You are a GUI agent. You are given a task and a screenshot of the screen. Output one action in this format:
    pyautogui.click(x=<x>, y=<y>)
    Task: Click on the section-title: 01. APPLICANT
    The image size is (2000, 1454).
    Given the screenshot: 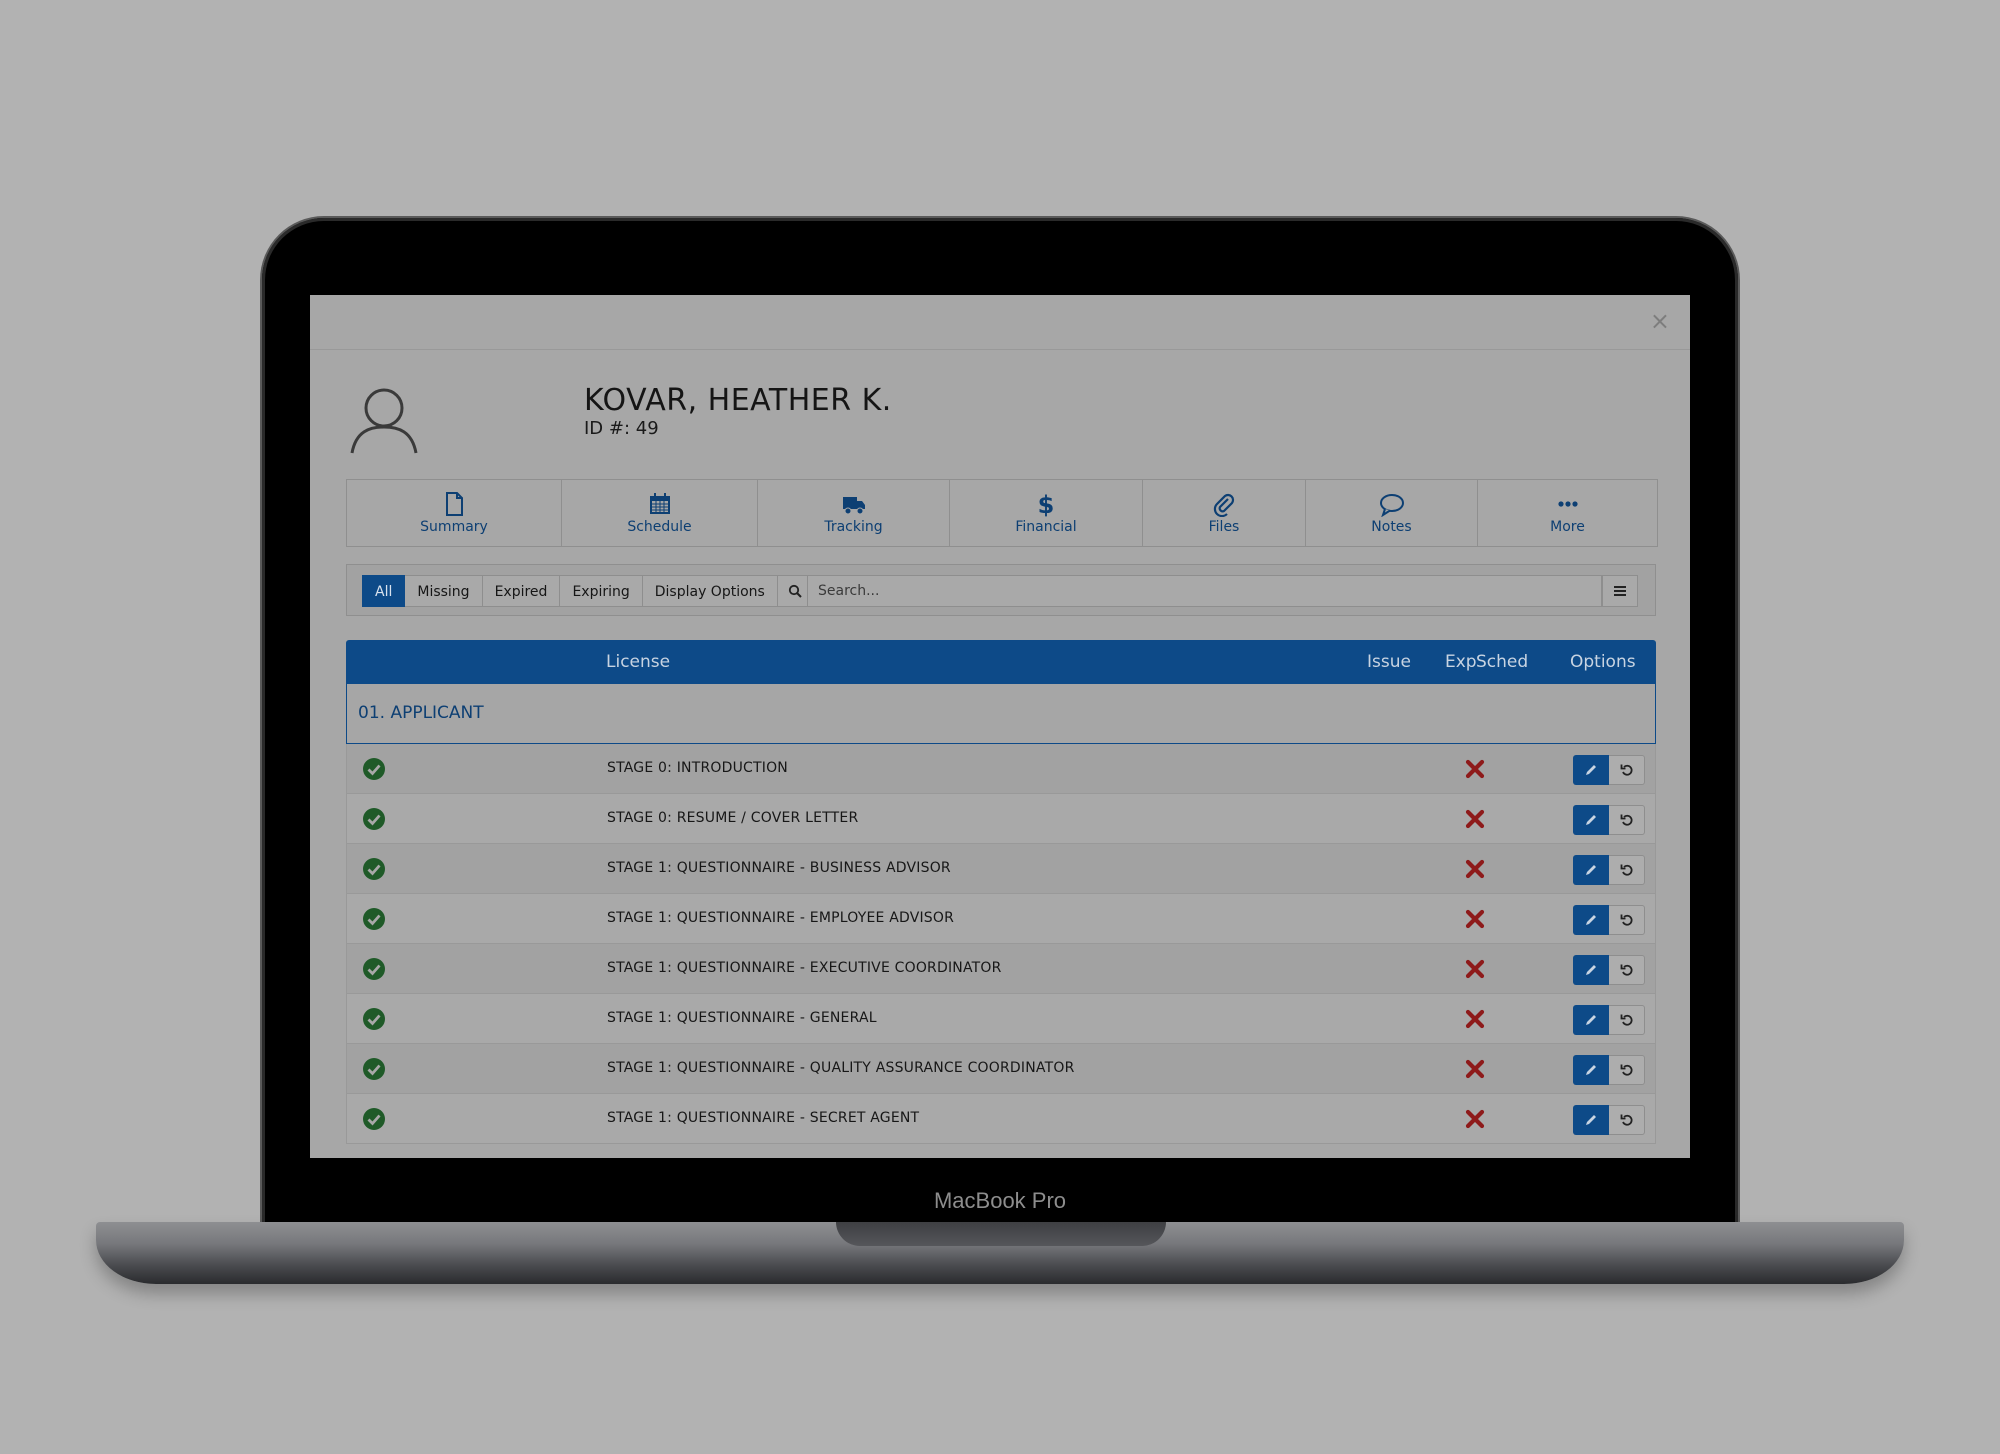 What is the action you would take?
    pyautogui.click(x=421, y=713)
    